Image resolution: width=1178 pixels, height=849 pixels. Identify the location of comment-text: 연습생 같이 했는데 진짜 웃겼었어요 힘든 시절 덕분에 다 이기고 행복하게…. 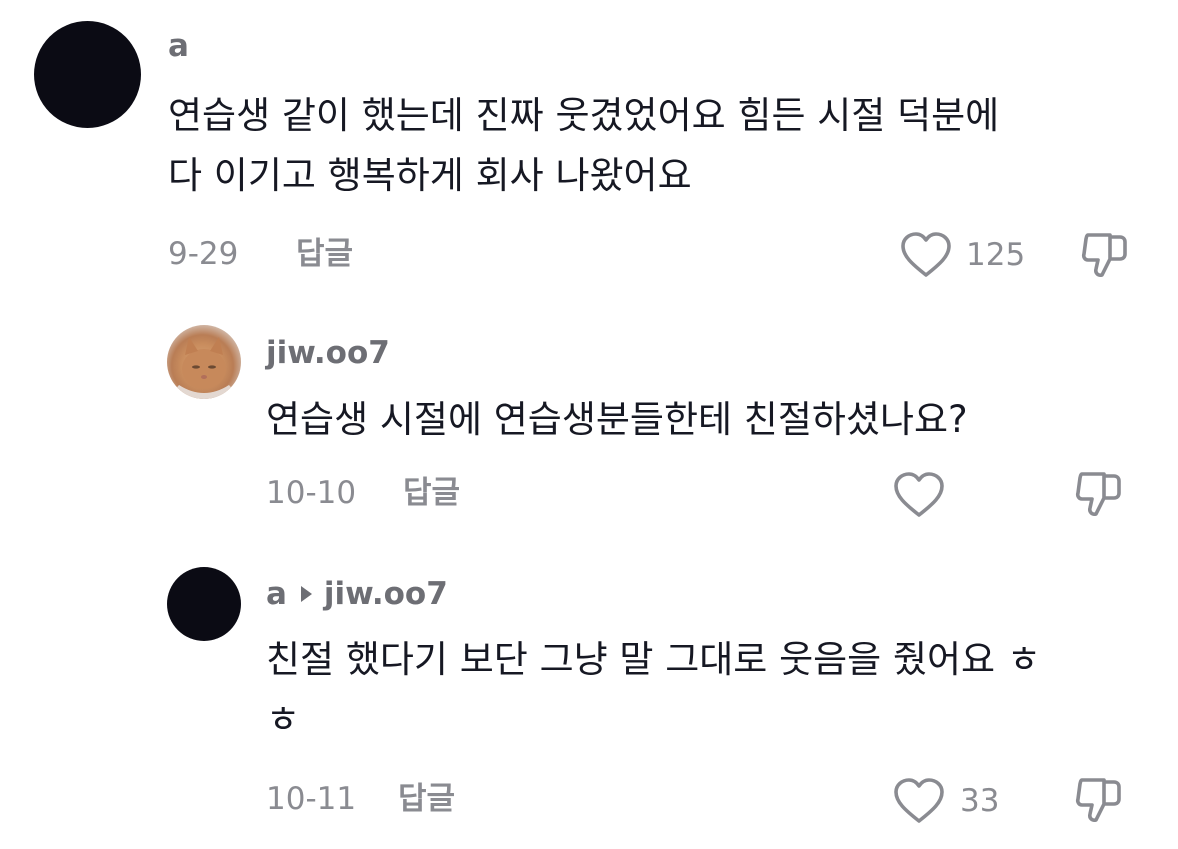
(584, 145).